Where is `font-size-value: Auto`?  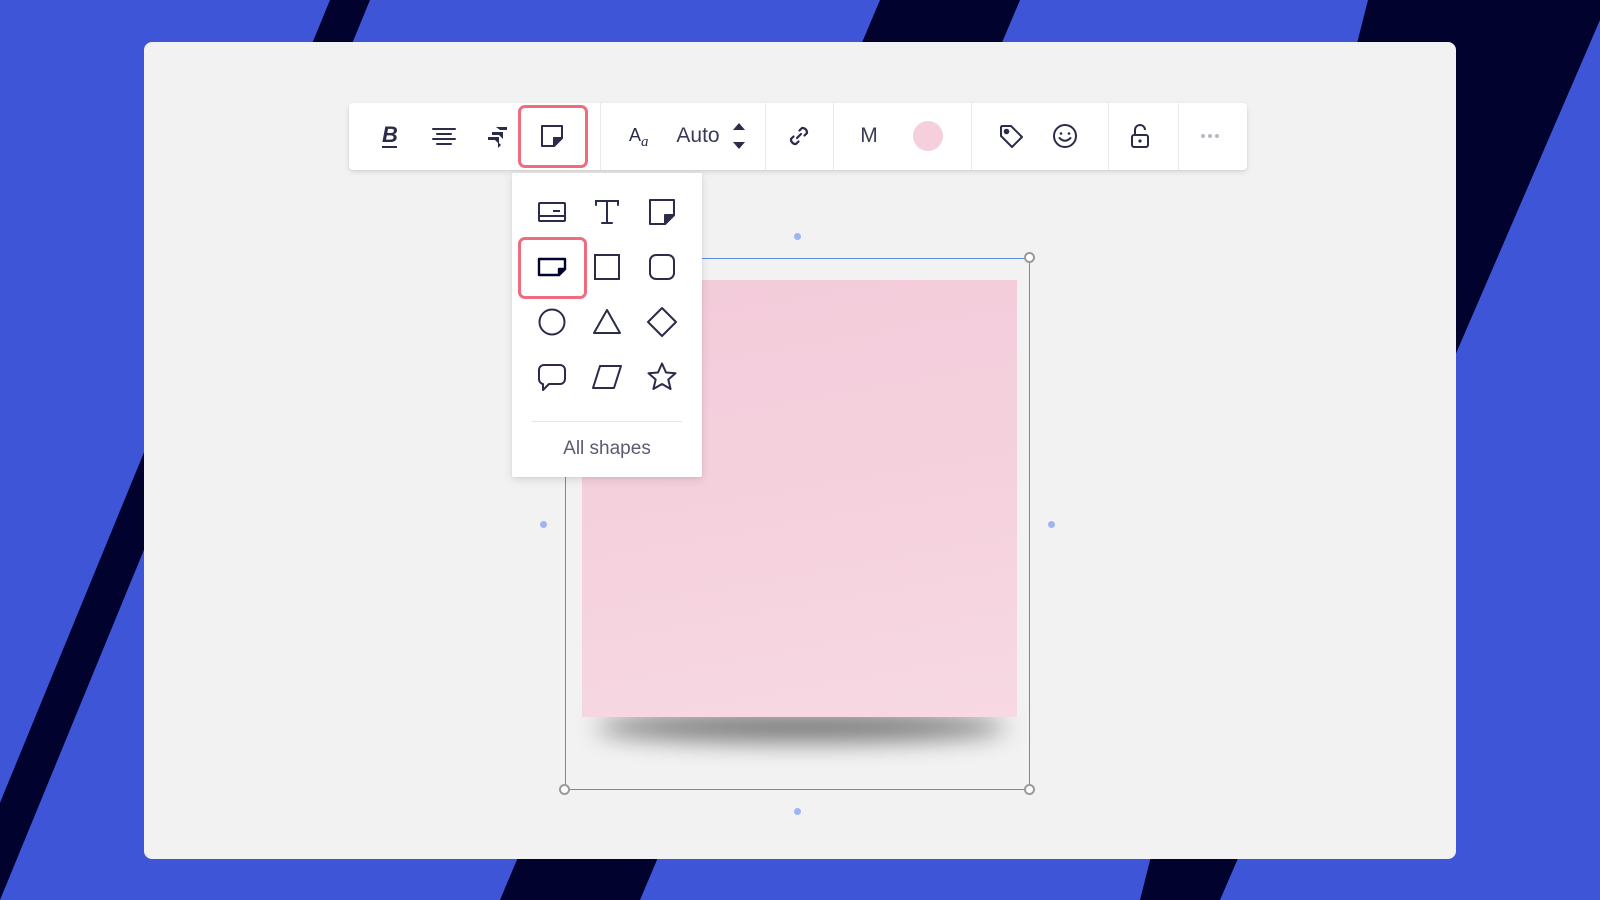
font-size-value: Auto is located at coordinates (698, 135).